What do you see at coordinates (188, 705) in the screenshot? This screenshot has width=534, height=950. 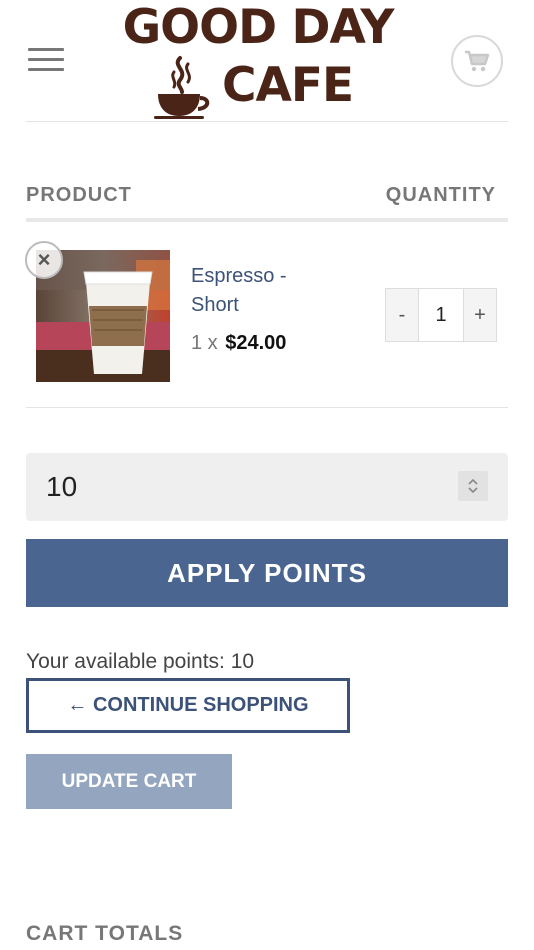 I see `continue-shopping-button: ← CONTINUE SHOPPING` at bounding box center [188, 705].